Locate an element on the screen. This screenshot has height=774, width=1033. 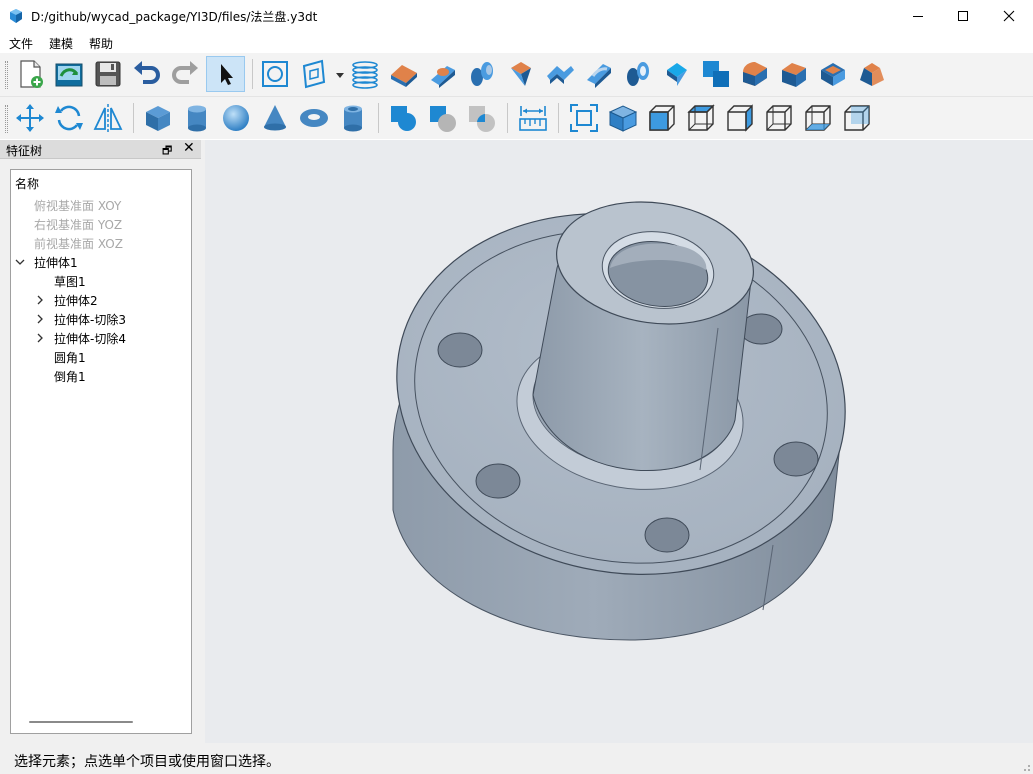
extrude-button is located at coordinates (404, 74).